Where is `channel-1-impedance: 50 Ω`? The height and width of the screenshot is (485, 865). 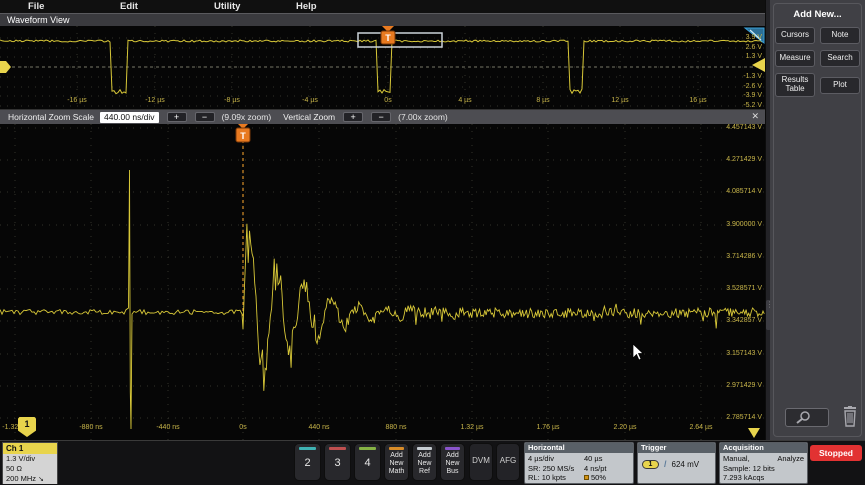
channel-1-impedance: 50 Ω is located at coordinates (14, 468).